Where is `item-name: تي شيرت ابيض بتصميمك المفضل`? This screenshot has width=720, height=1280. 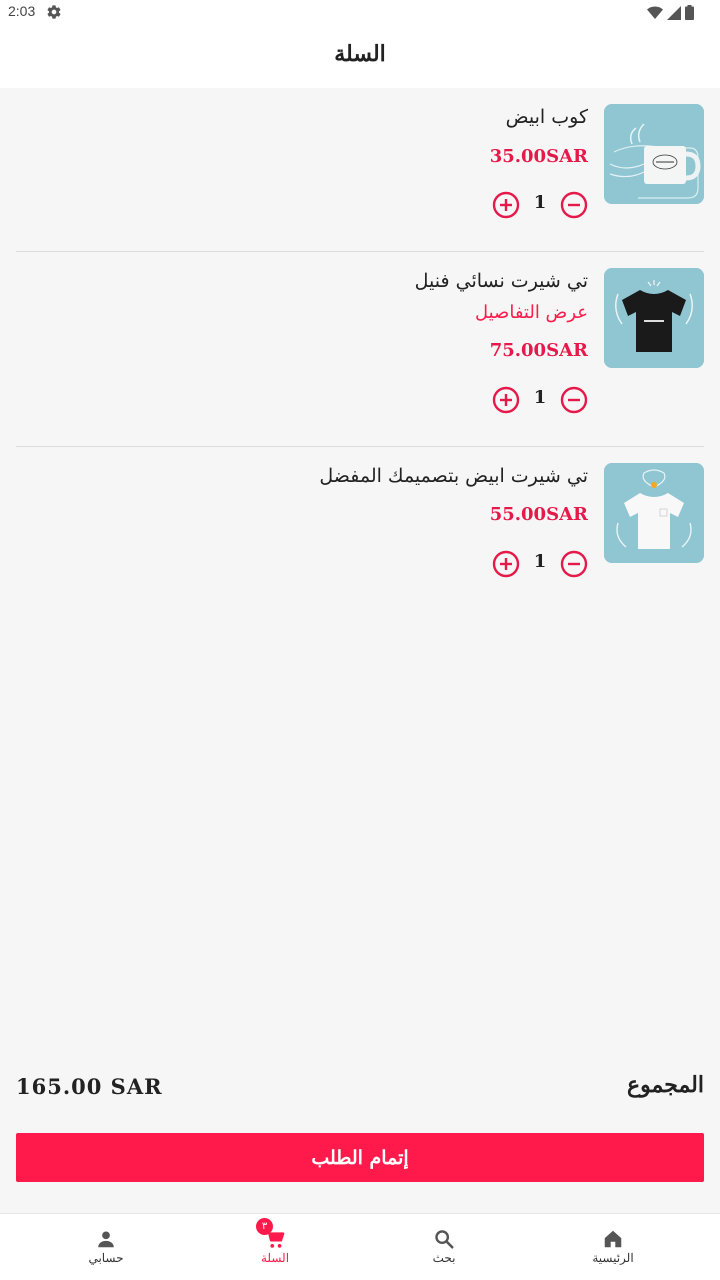
item-name: تي شيرت ابيض بتصميمك المفضل is located at coordinates (453, 476).